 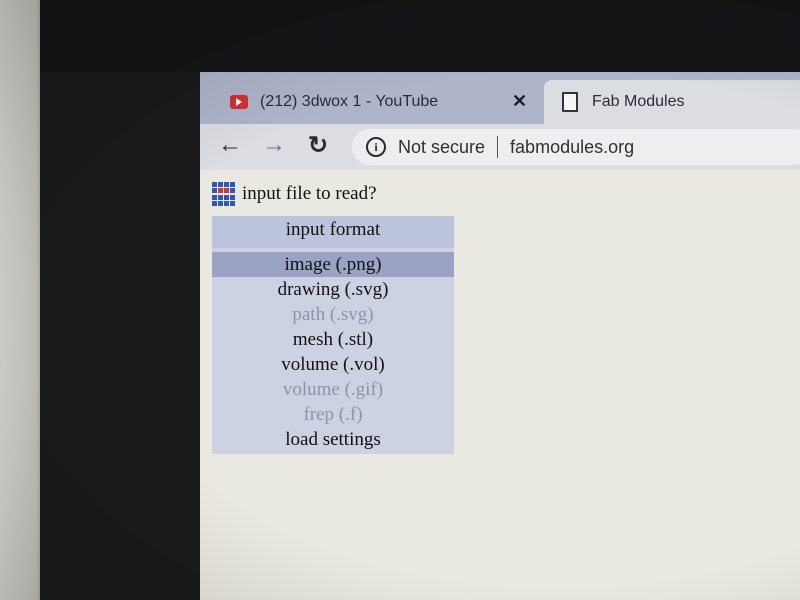 I want to click on document-icon, so click(x=570, y=102).